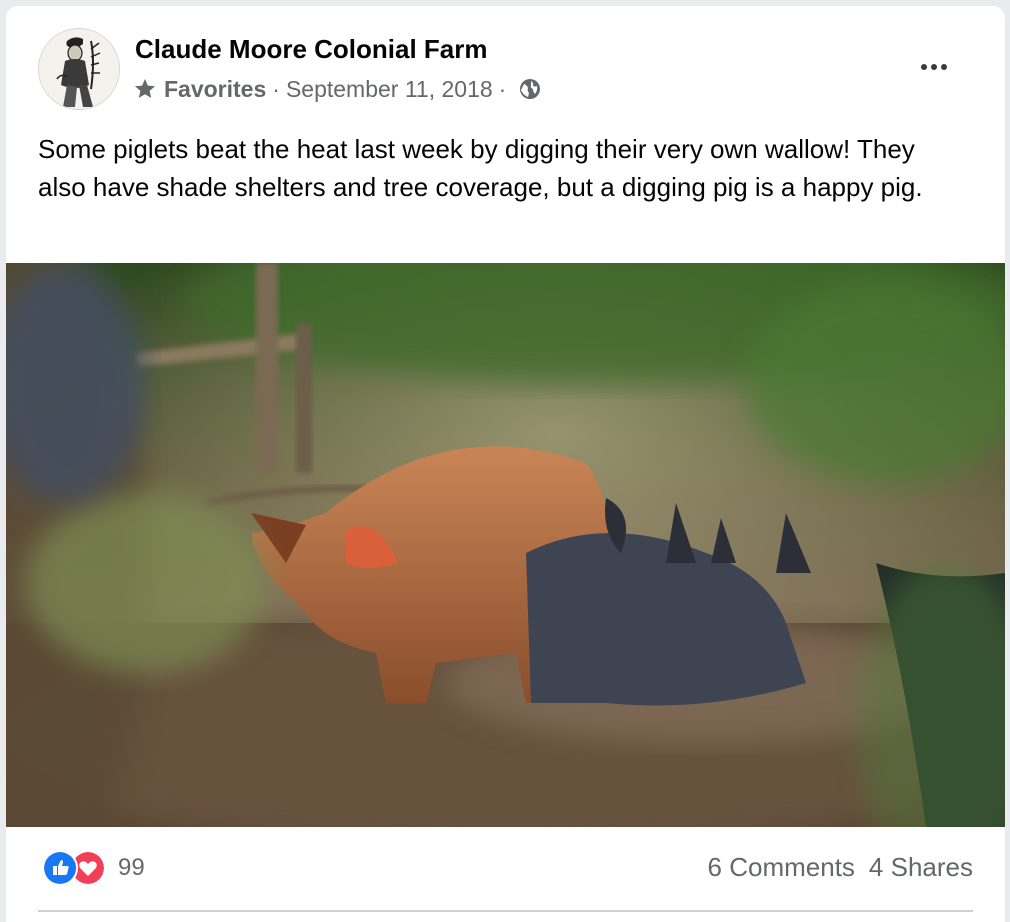  Describe the element at coordinates (505, 911) in the screenshot. I see `footer-divider` at that location.